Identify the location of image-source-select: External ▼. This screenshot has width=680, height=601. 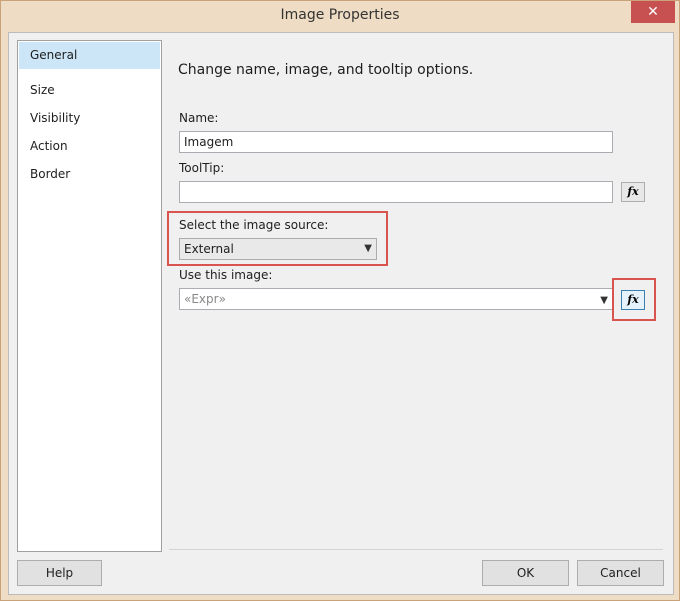
(278, 249).